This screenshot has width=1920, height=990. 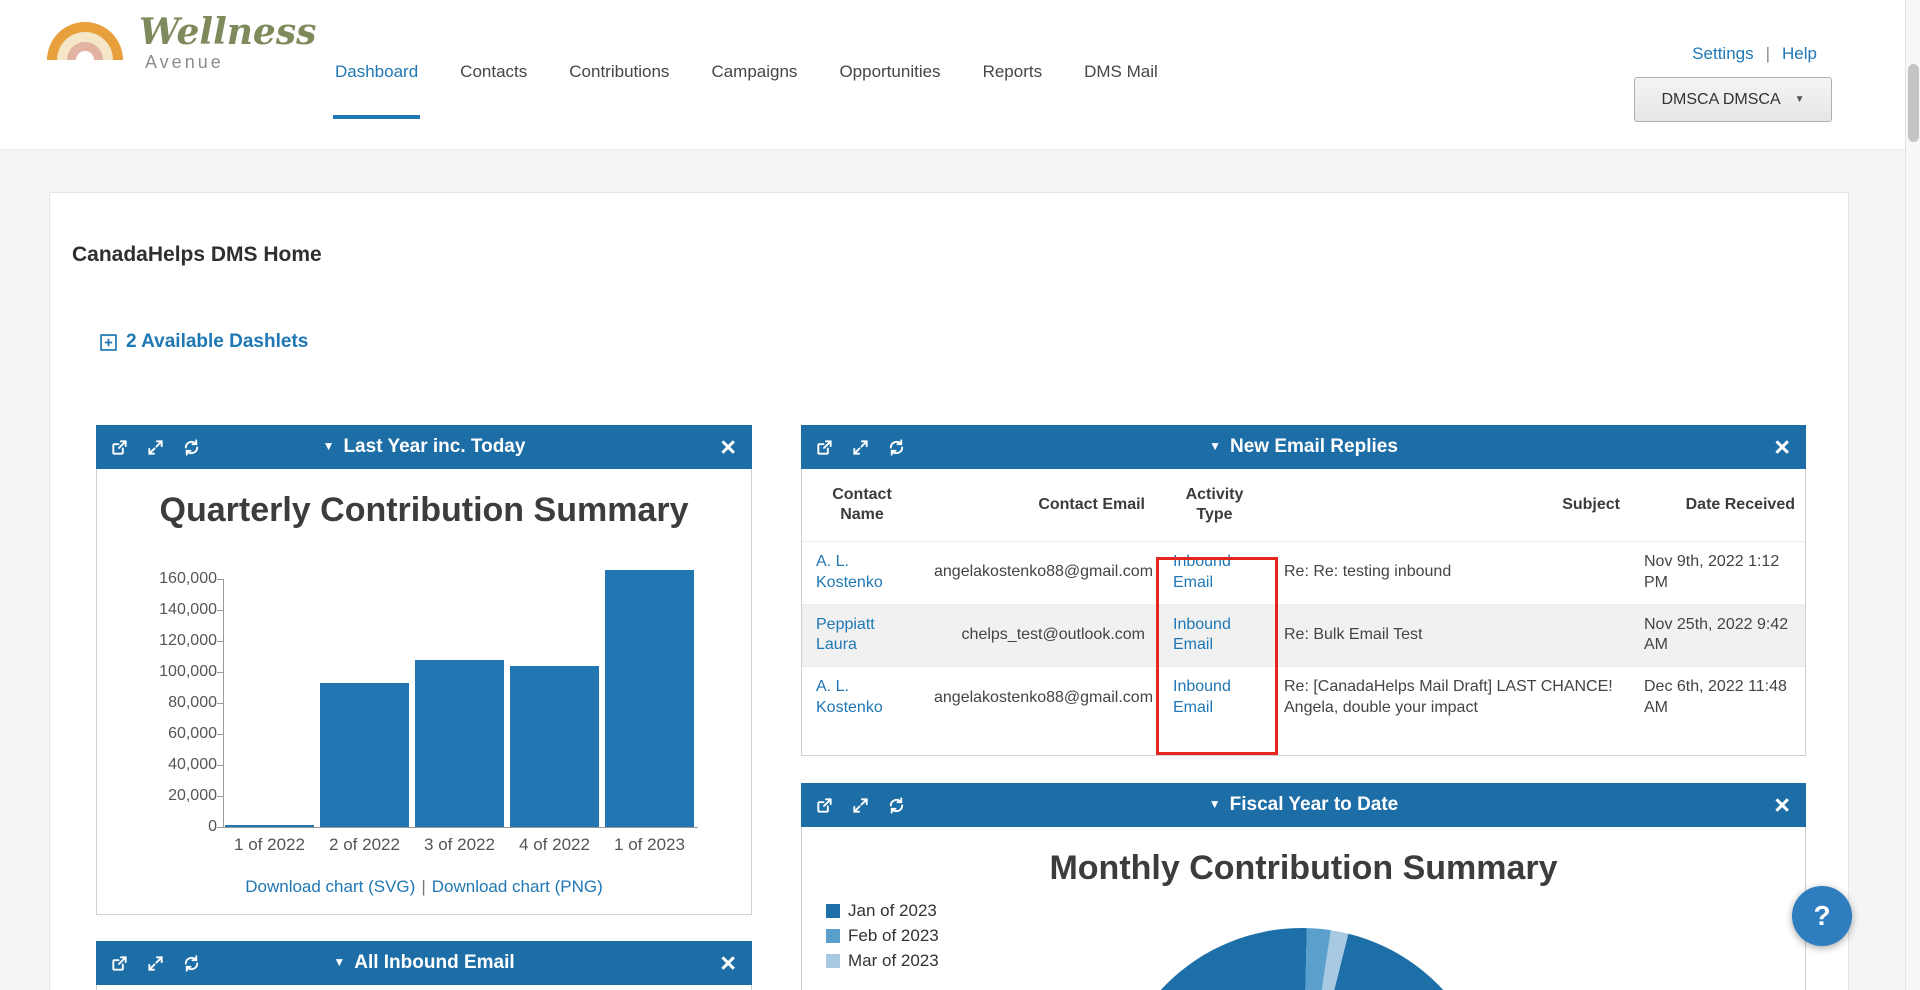 I want to click on legend-label: Mar of 2023, so click(x=893, y=960).